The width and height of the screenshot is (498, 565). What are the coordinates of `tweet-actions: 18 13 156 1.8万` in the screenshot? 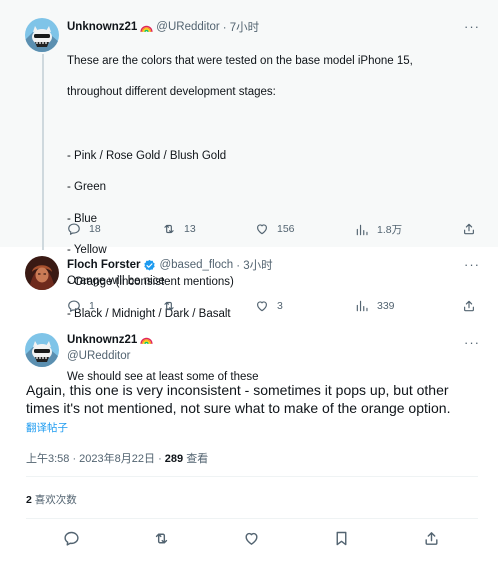 It's located at (249, 230).